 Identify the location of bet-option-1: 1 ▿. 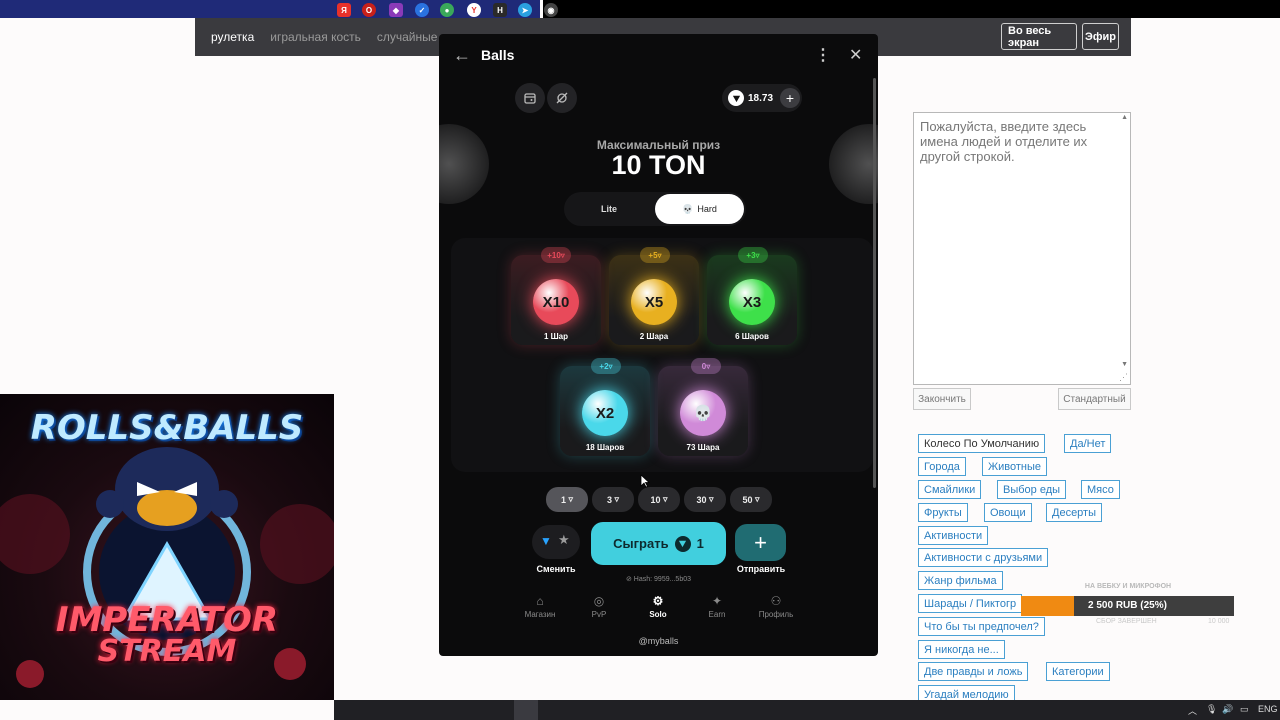
(567, 499).